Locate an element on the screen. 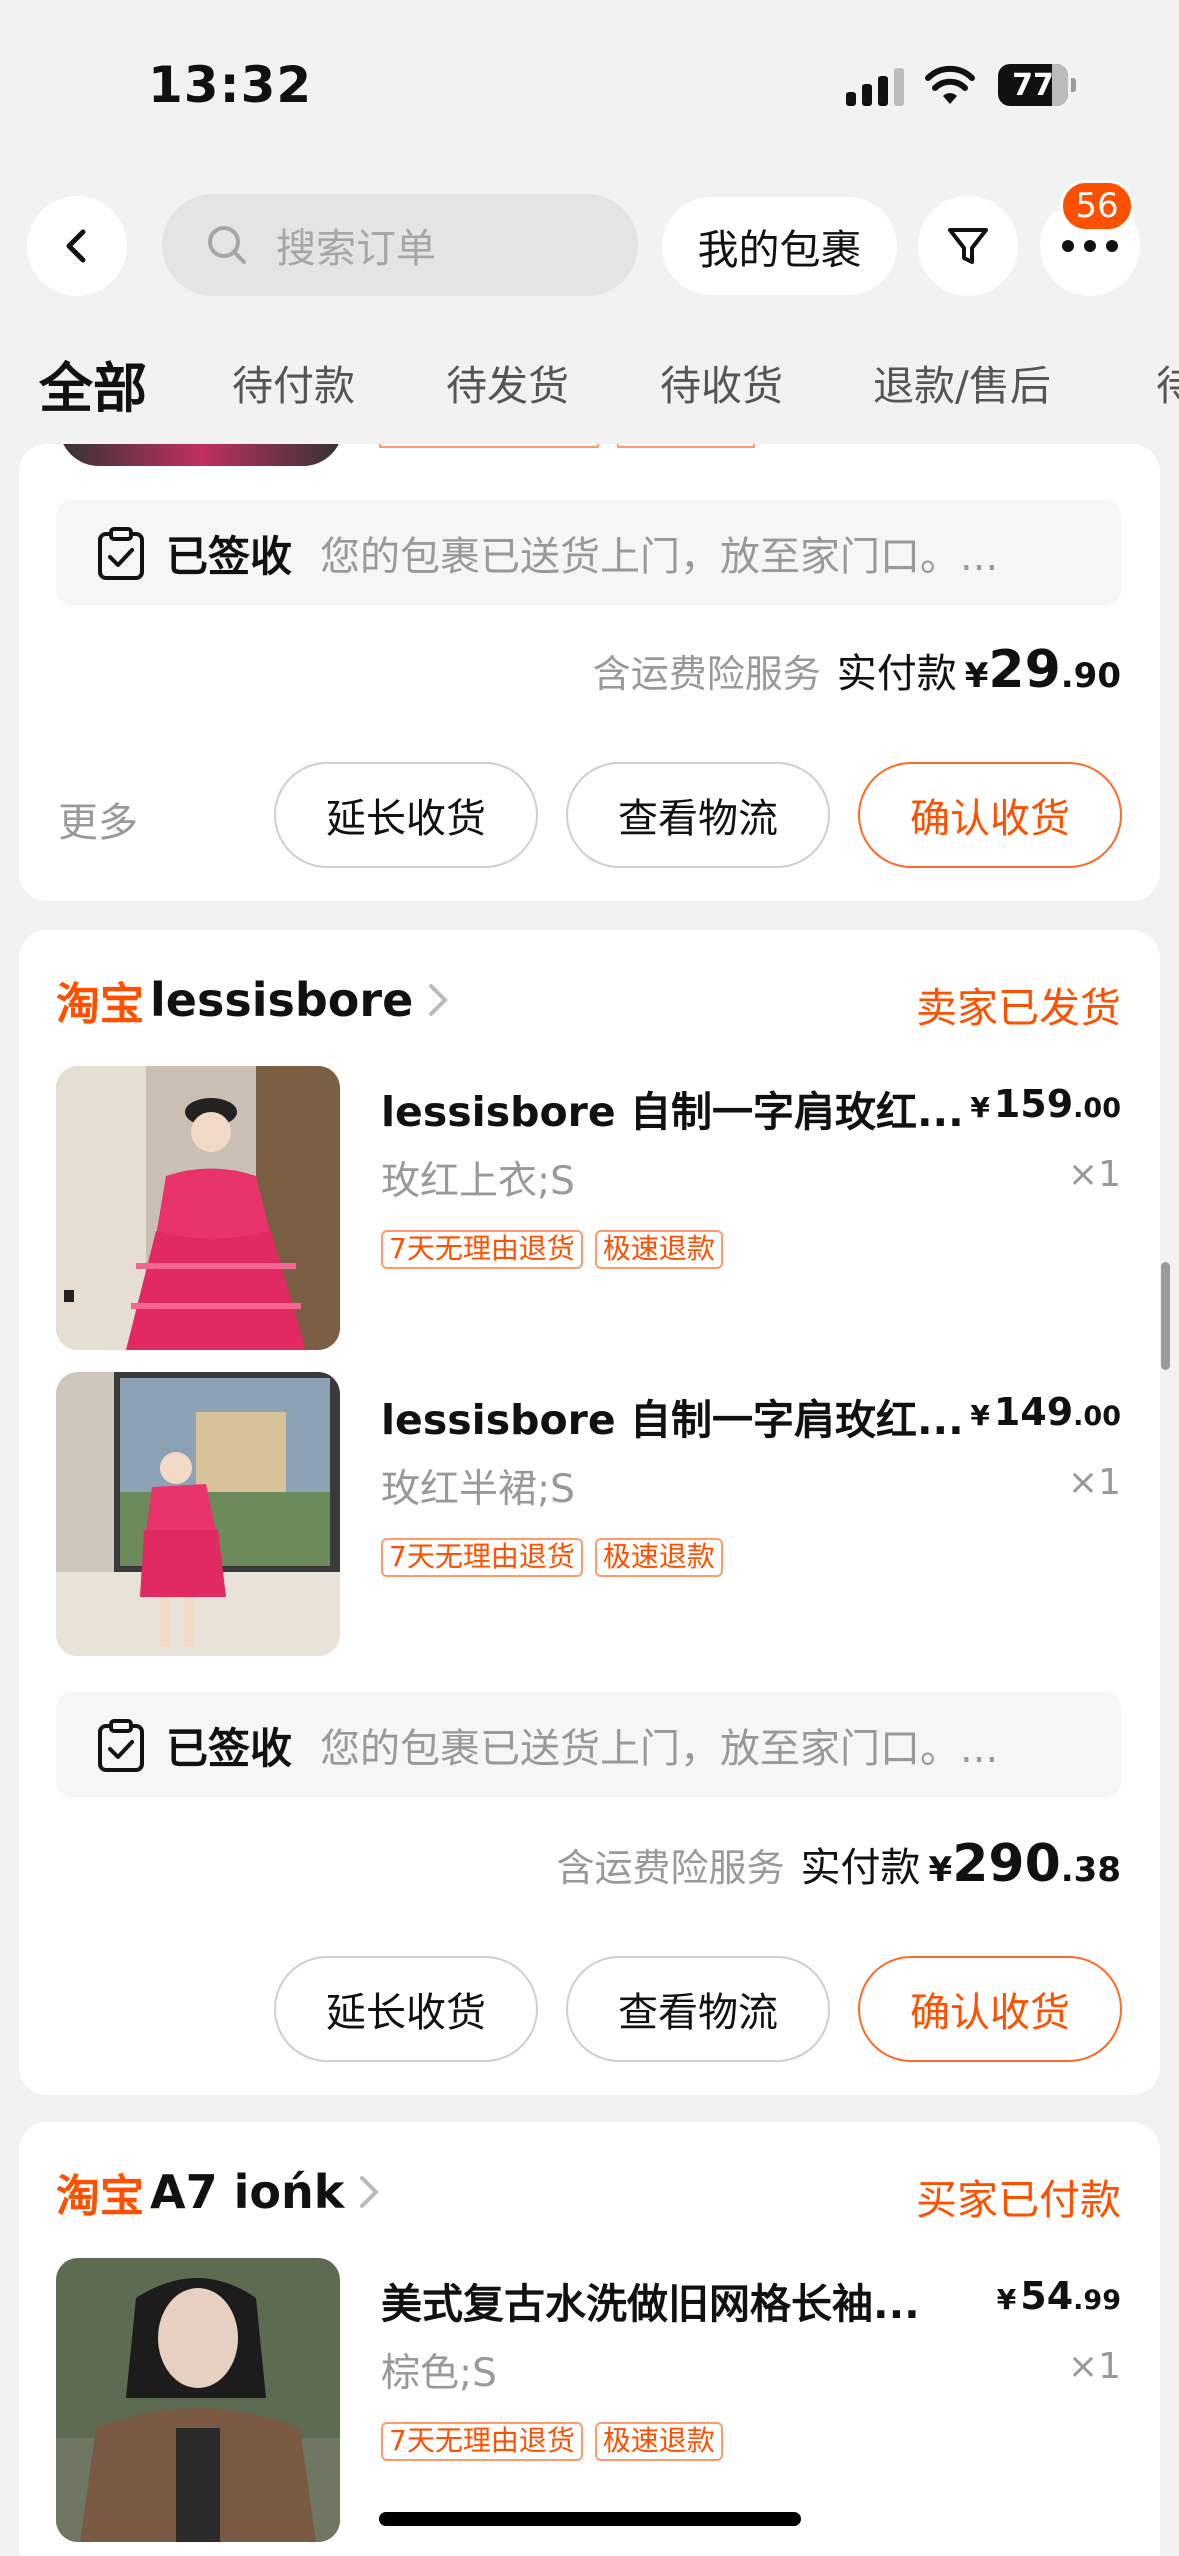 Image resolution: width=1179 pixels, height=2556 pixels. order-tabs: 全部 待付款 待发货 待收货 退款/售后 待 is located at coordinates (589, 400).